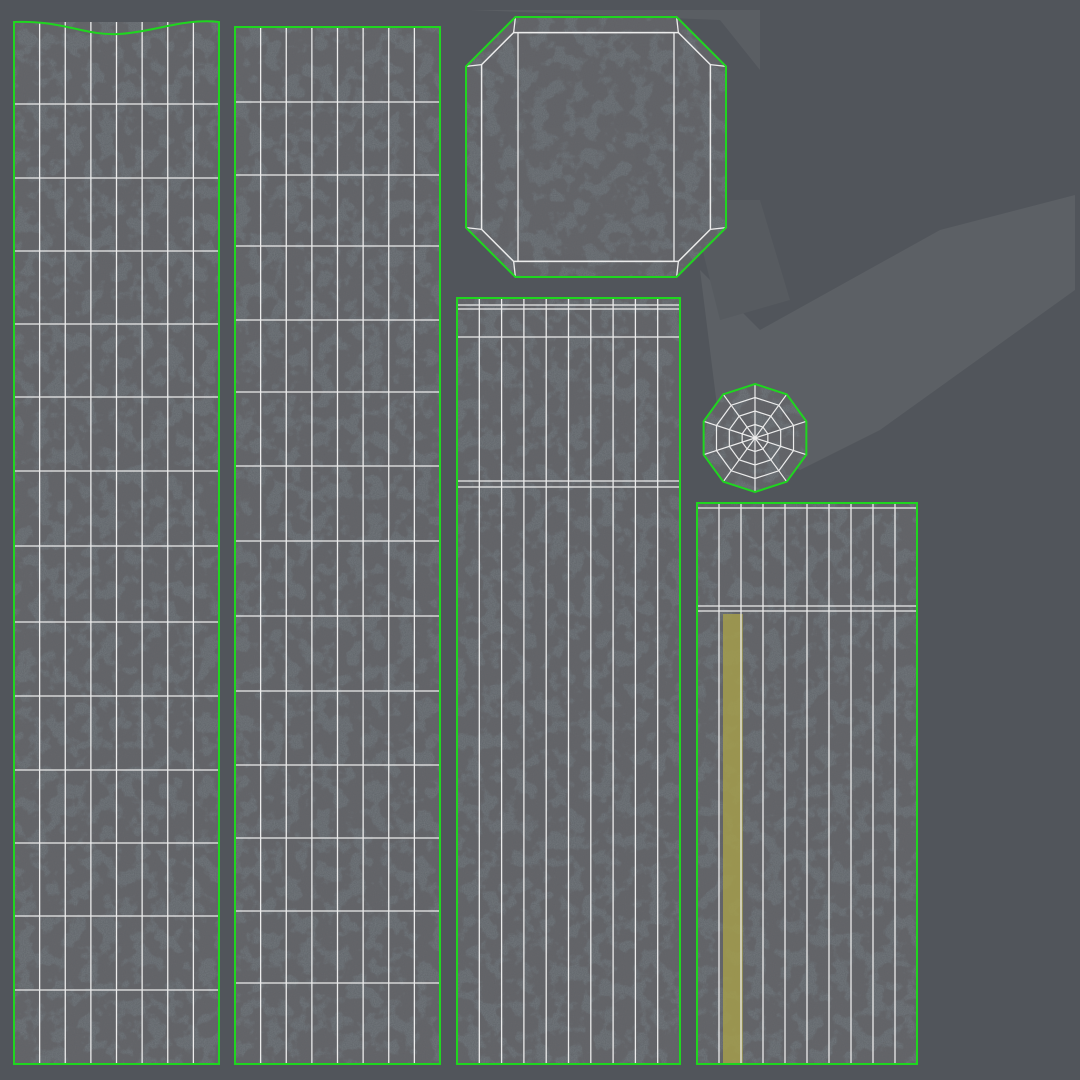 The width and height of the screenshot is (1080, 1080). Describe the element at coordinates (733, 839) in the screenshot. I see `selected-face` at that location.